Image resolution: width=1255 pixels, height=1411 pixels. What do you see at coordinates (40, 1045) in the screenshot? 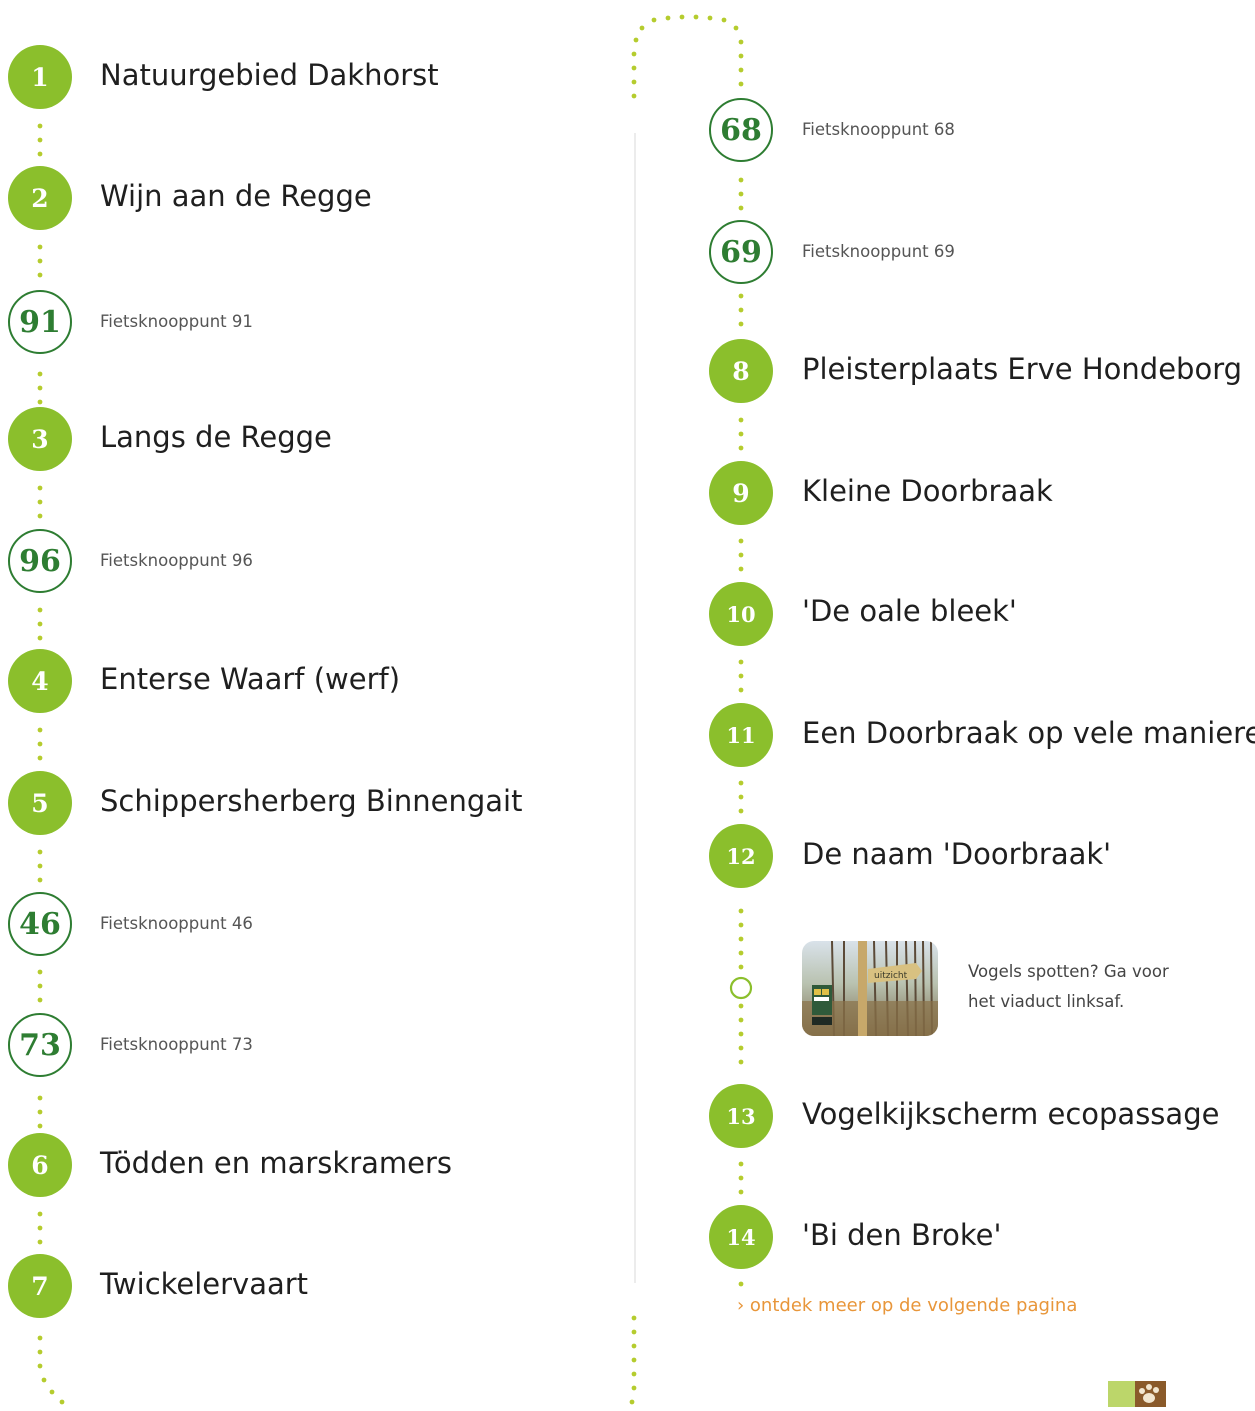
I see `knooppunt-marker-73: 73` at bounding box center [40, 1045].